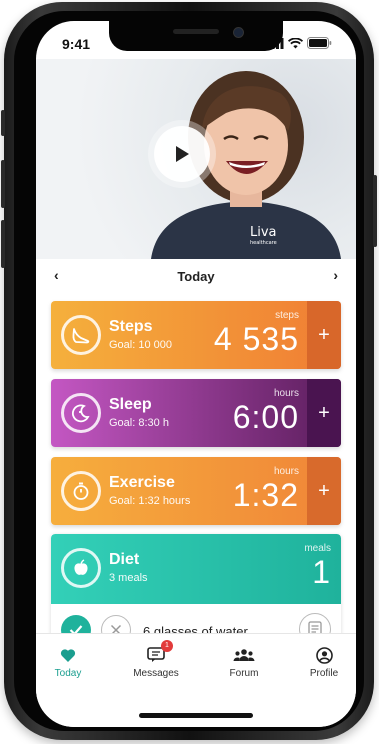  What do you see at coordinates (139, 423) in the screenshot?
I see `sleep-goal: Goal: 8:30 h` at bounding box center [139, 423].